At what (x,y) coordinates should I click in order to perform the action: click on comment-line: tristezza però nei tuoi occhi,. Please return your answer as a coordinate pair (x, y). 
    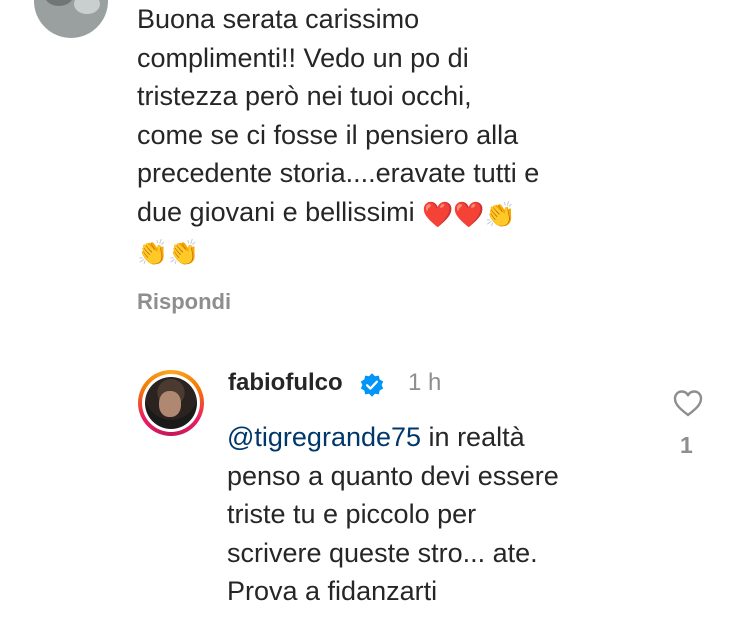
    Looking at the image, I should click on (304, 96).